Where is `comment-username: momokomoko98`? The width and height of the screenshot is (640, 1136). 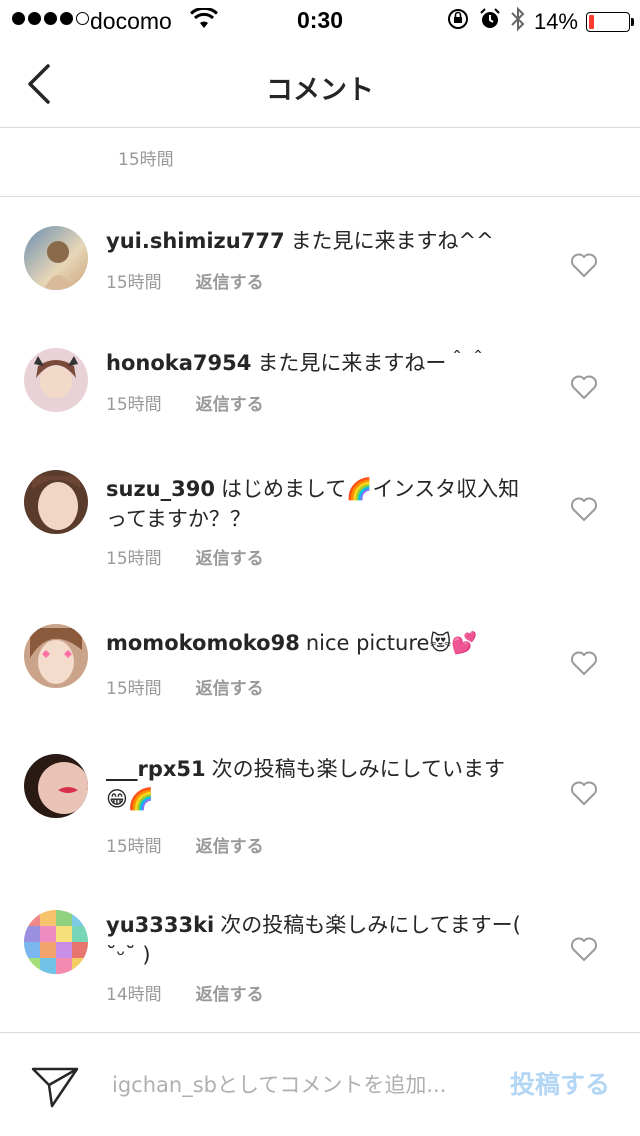 comment-username: momokomoko98 is located at coordinates (203, 643).